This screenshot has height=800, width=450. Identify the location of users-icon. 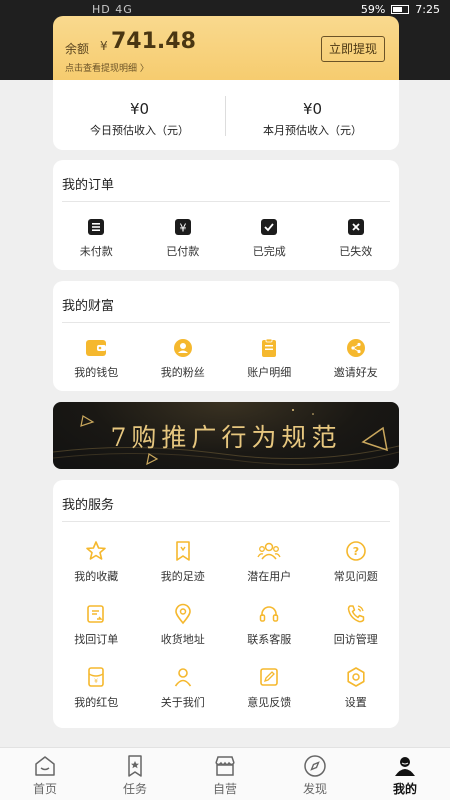
(269, 551).